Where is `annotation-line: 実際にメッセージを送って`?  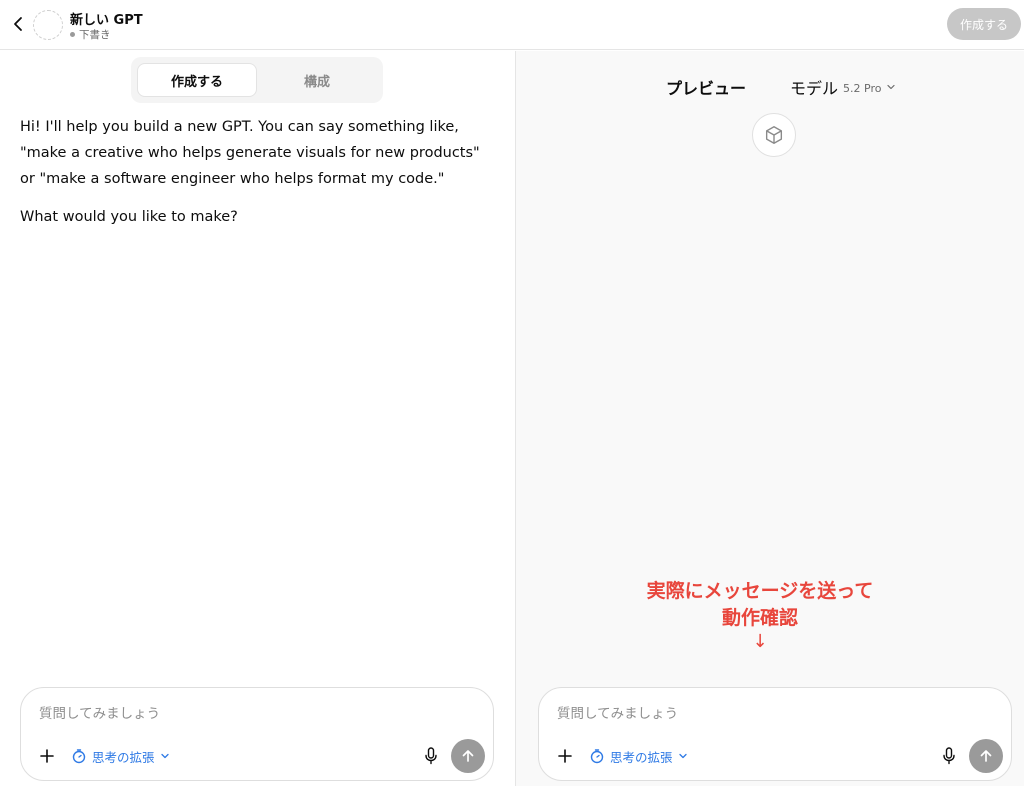 annotation-line: 実際にメッセージを送って is located at coordinates (760, 591).